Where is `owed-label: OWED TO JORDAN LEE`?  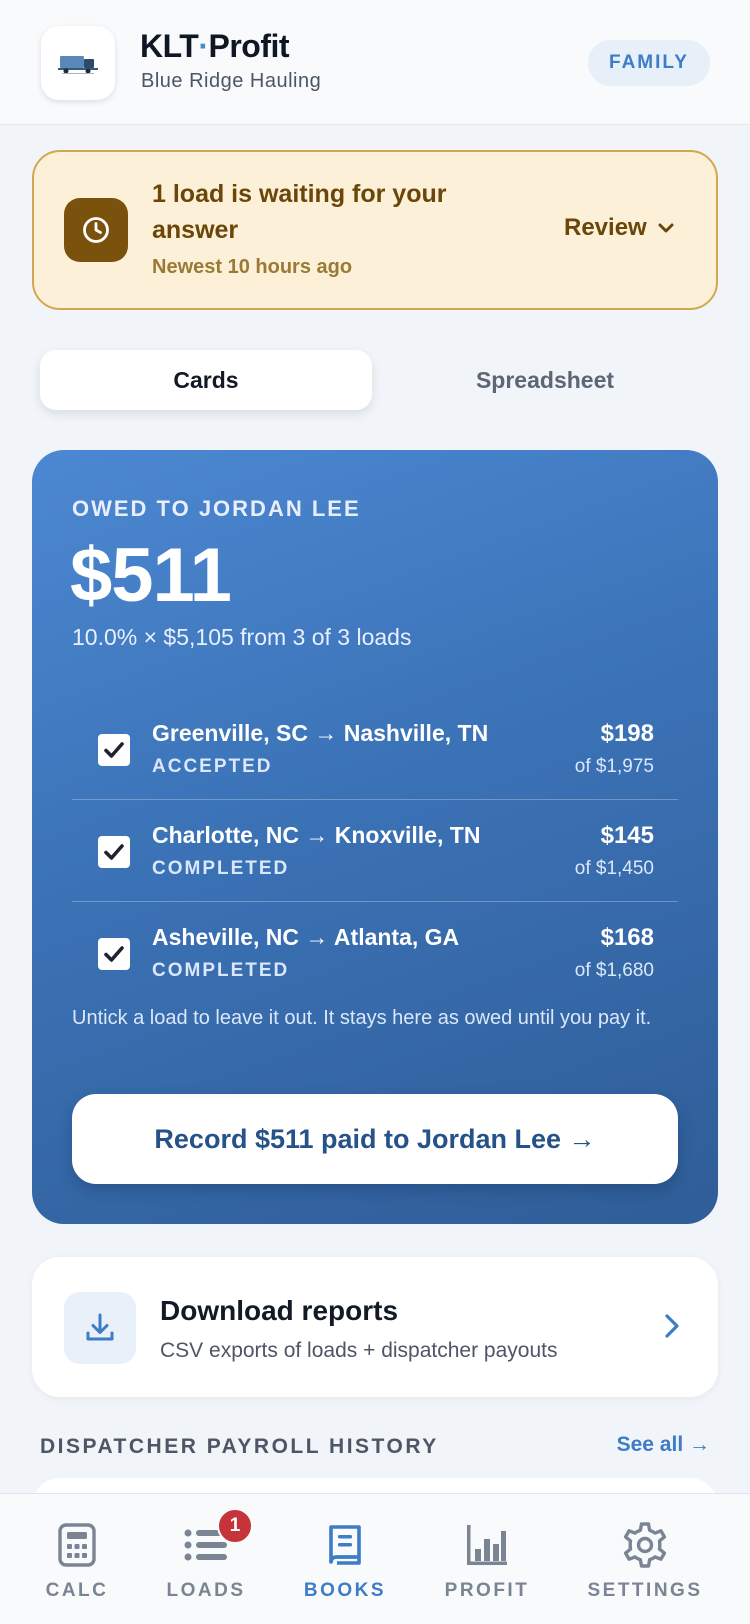
owed-label: OWED TO JORDAN LEE is located at coordinates (216, 508).